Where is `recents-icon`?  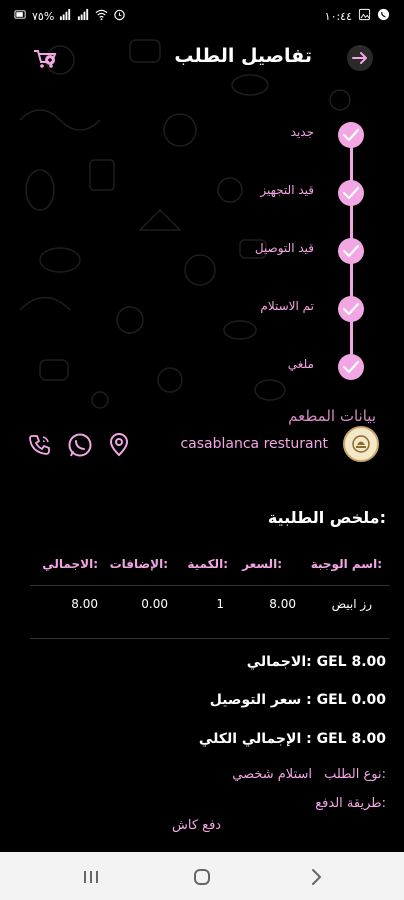
recents-icon is located at coordinates (91, 877).